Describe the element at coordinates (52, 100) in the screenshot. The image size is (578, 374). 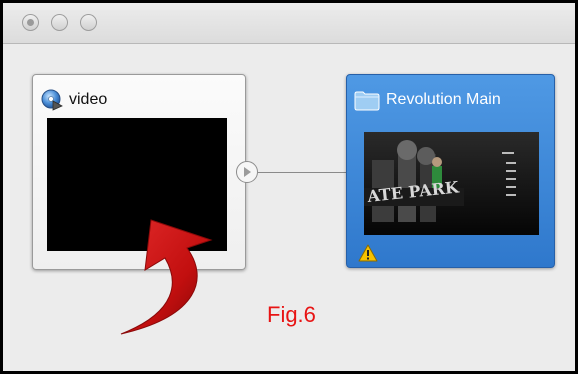
I see `video-disc-icon` at that location.